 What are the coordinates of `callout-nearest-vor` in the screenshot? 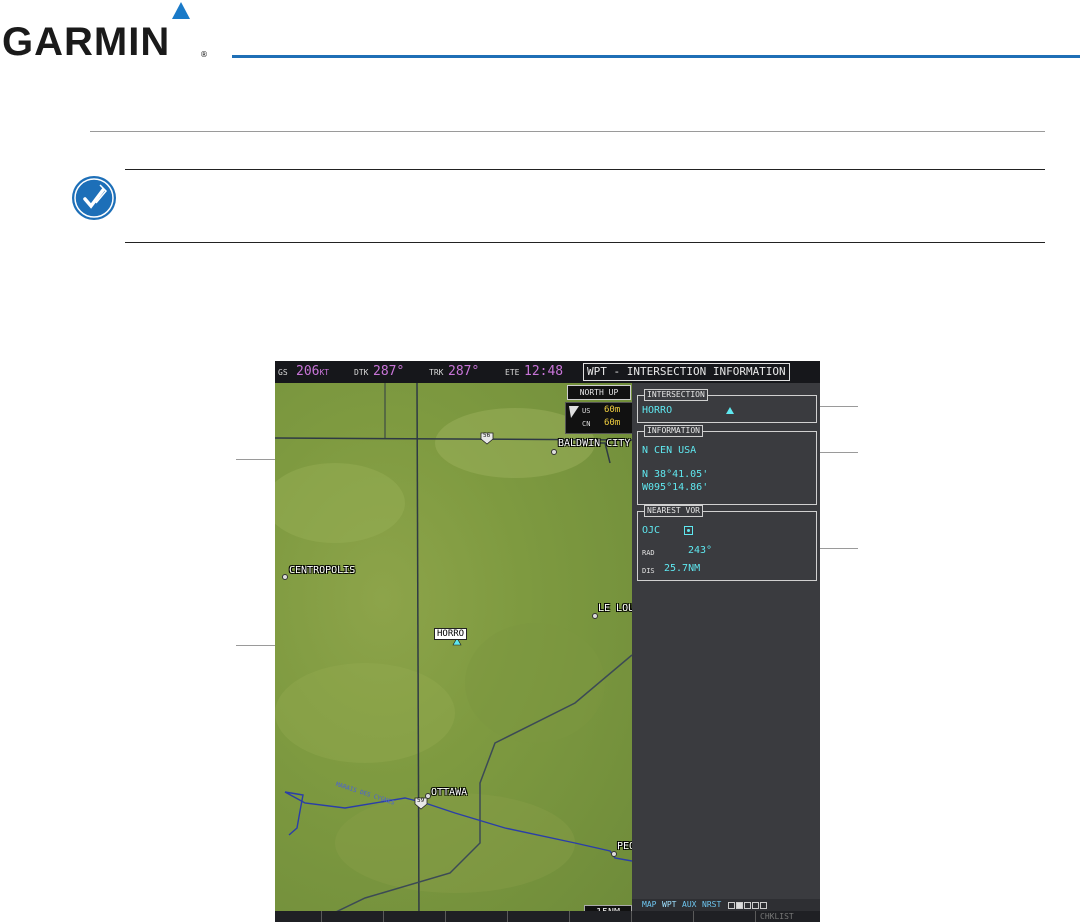 It's located at (838, 548).